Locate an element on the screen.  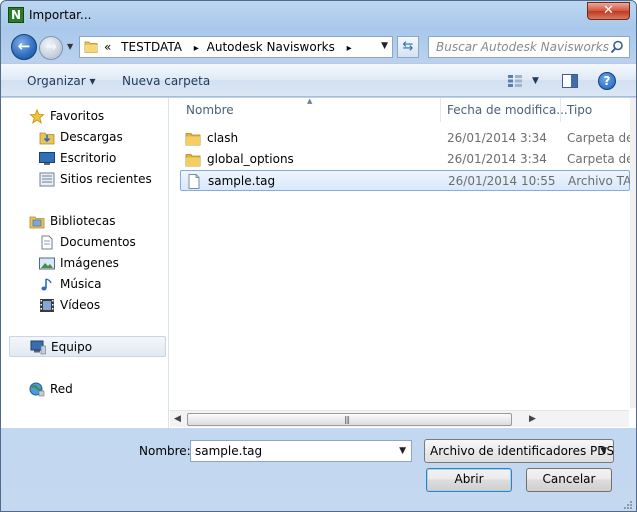
desktop-icon is located at coordinates (47, 158).